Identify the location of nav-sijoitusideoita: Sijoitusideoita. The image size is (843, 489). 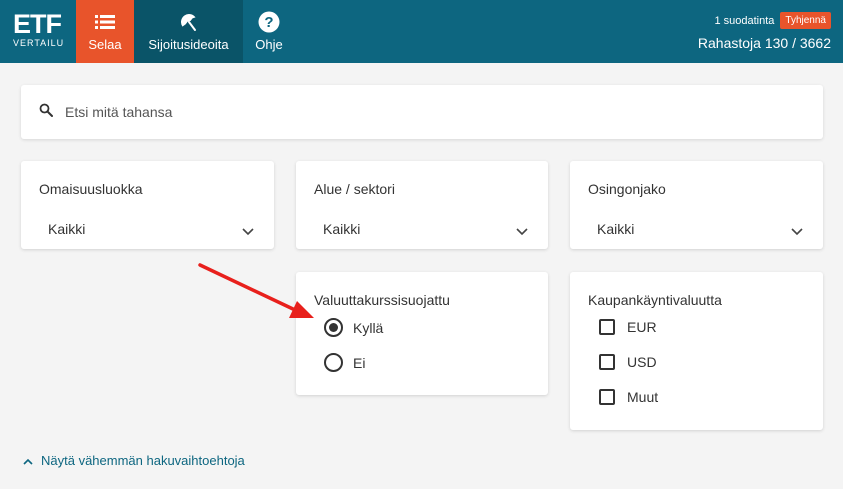
(188, 31).